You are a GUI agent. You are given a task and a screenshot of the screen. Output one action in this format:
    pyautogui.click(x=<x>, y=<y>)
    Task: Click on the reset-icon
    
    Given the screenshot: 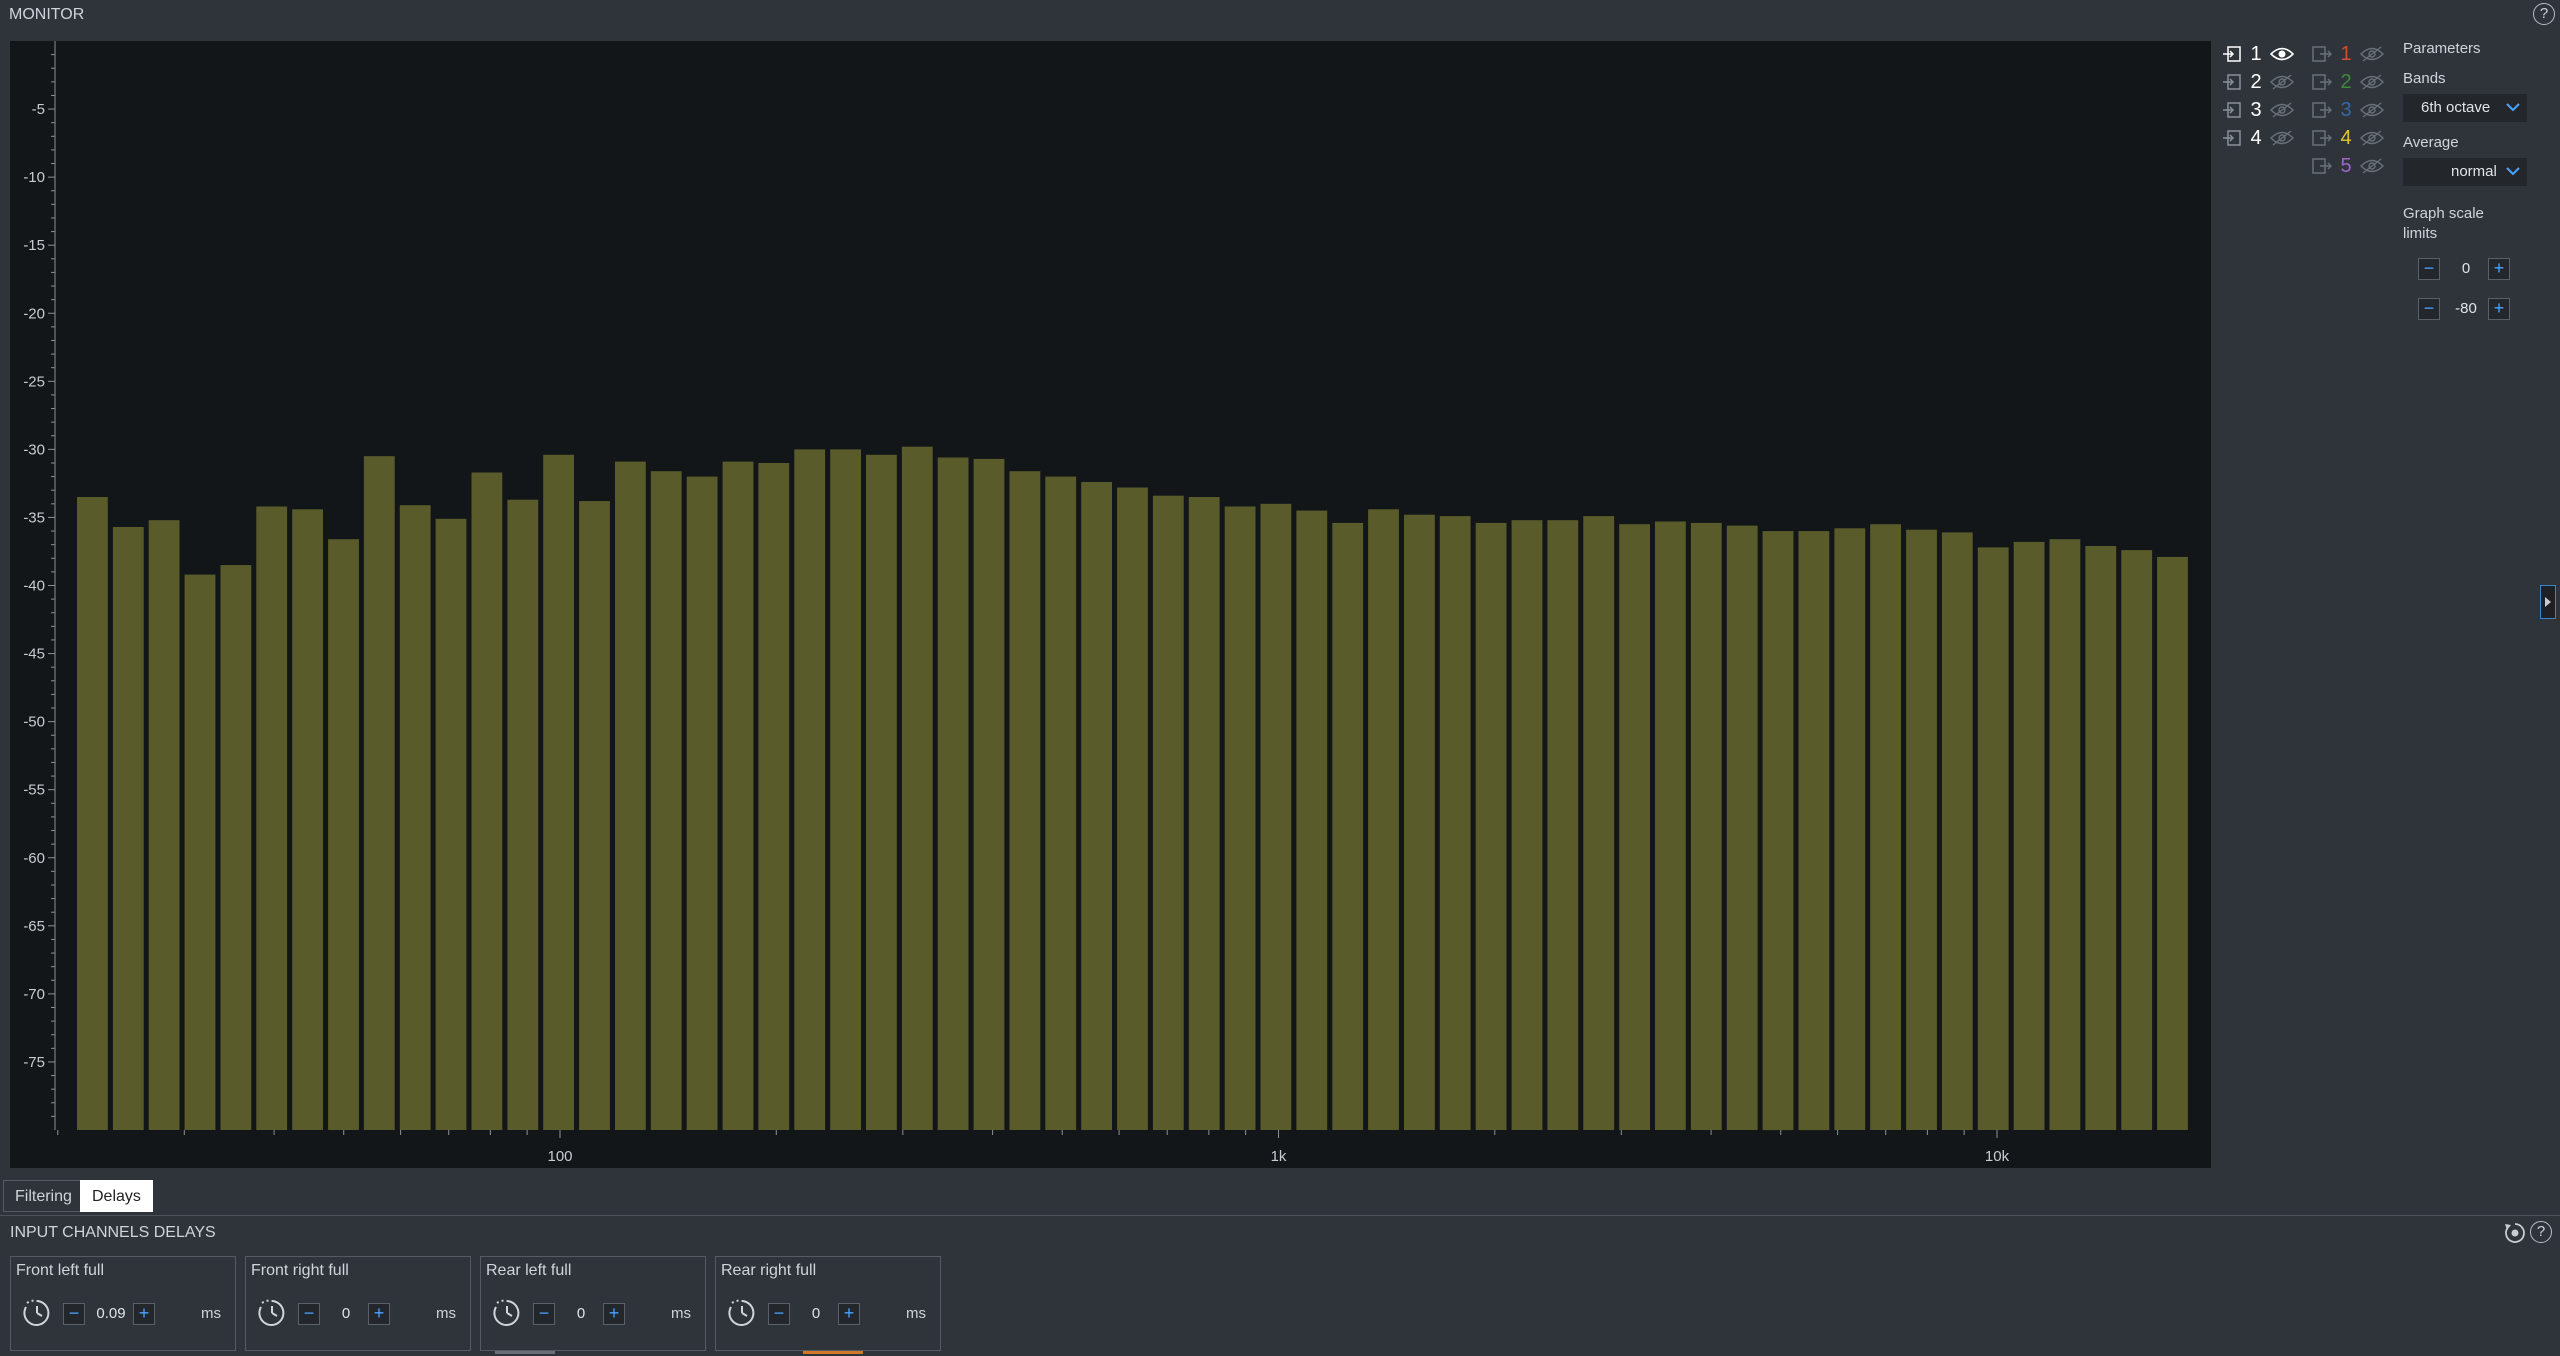 What is the action you would take?
    pyautogui.click(x=2515, y=1233)
    